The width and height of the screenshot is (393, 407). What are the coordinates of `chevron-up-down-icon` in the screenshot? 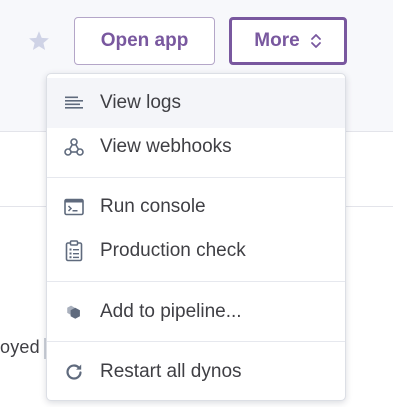 It's located at (315, 41).